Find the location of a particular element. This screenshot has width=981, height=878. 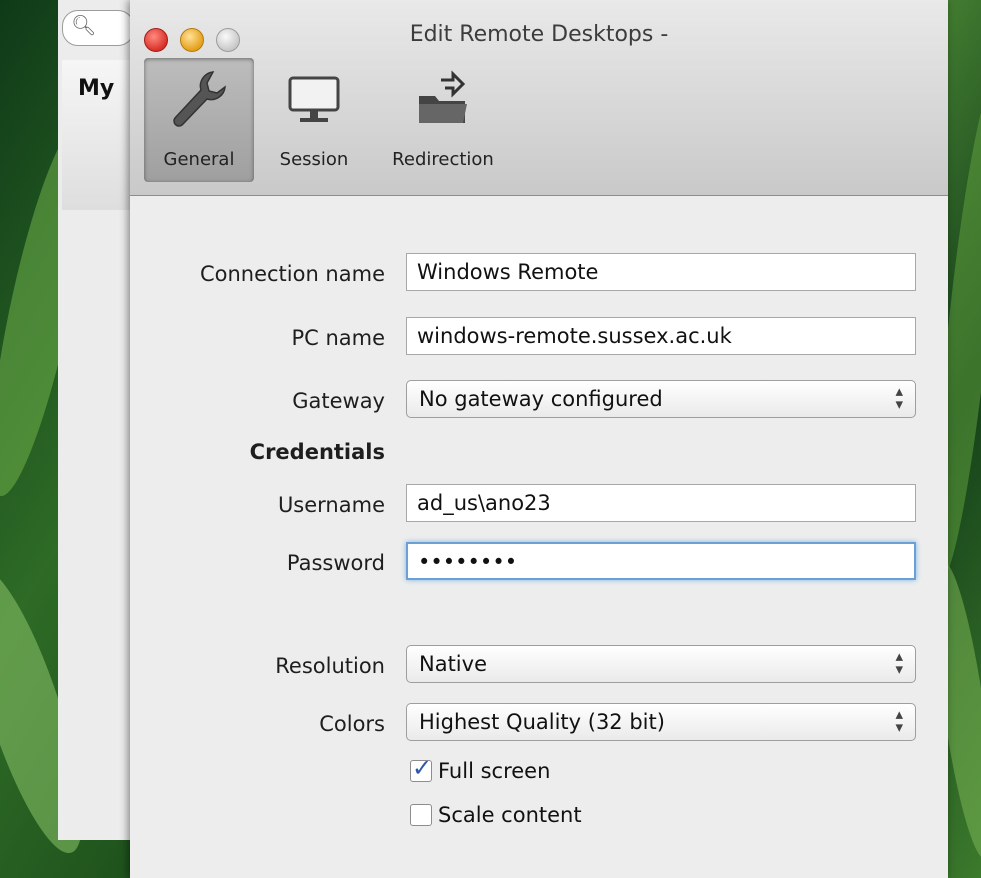

tab-general: General is located at coordinates (199, 120).